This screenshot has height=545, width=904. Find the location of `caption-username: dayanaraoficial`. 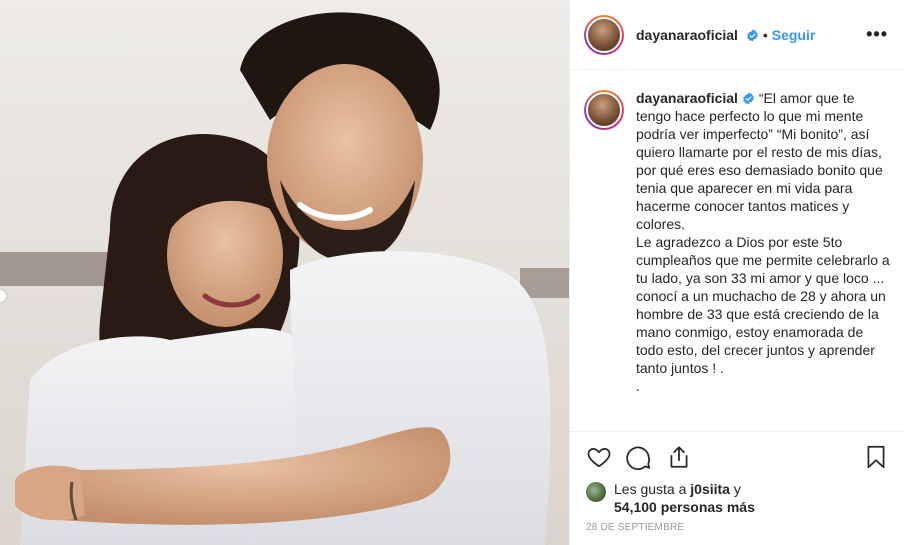

caption-username: dayanaraoficial is located at coordinates (695, 98).